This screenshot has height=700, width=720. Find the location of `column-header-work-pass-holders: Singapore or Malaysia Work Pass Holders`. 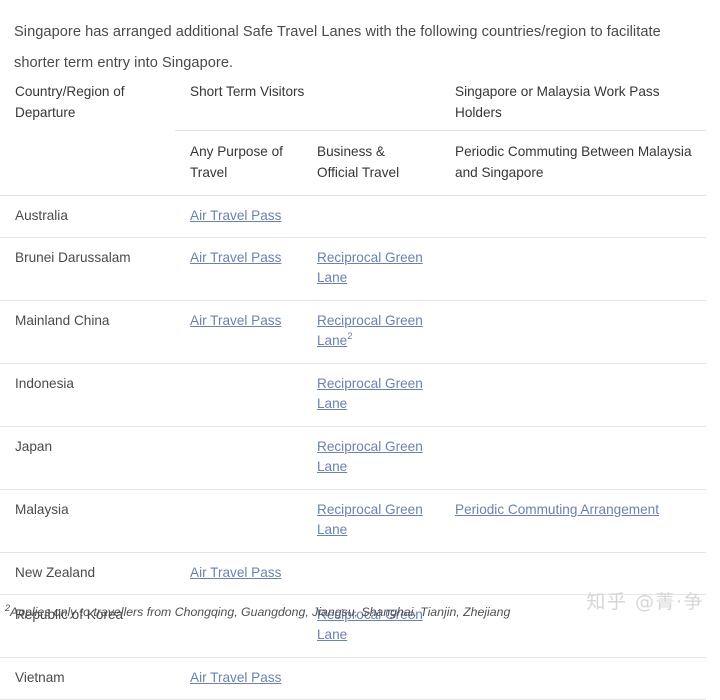

column-header-work-pass-holders: Singapore or Malaysia Work Pass Holders is located at coordinates (573, 101).